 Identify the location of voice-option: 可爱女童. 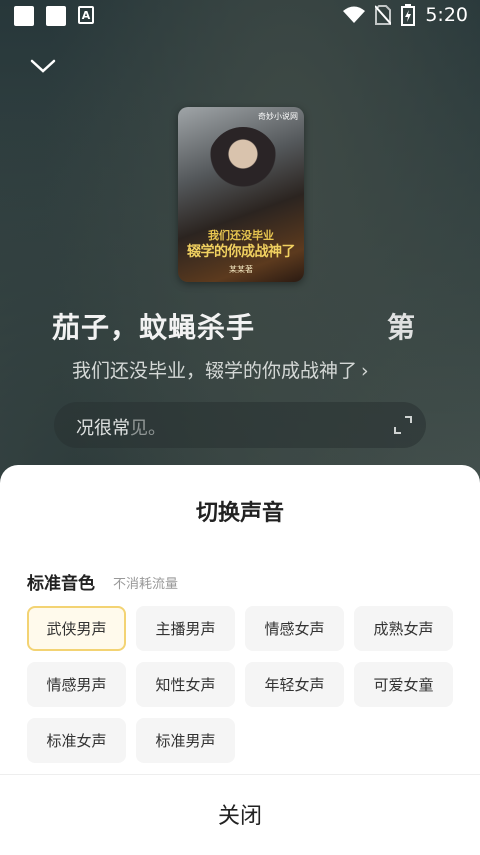
(403, 684).